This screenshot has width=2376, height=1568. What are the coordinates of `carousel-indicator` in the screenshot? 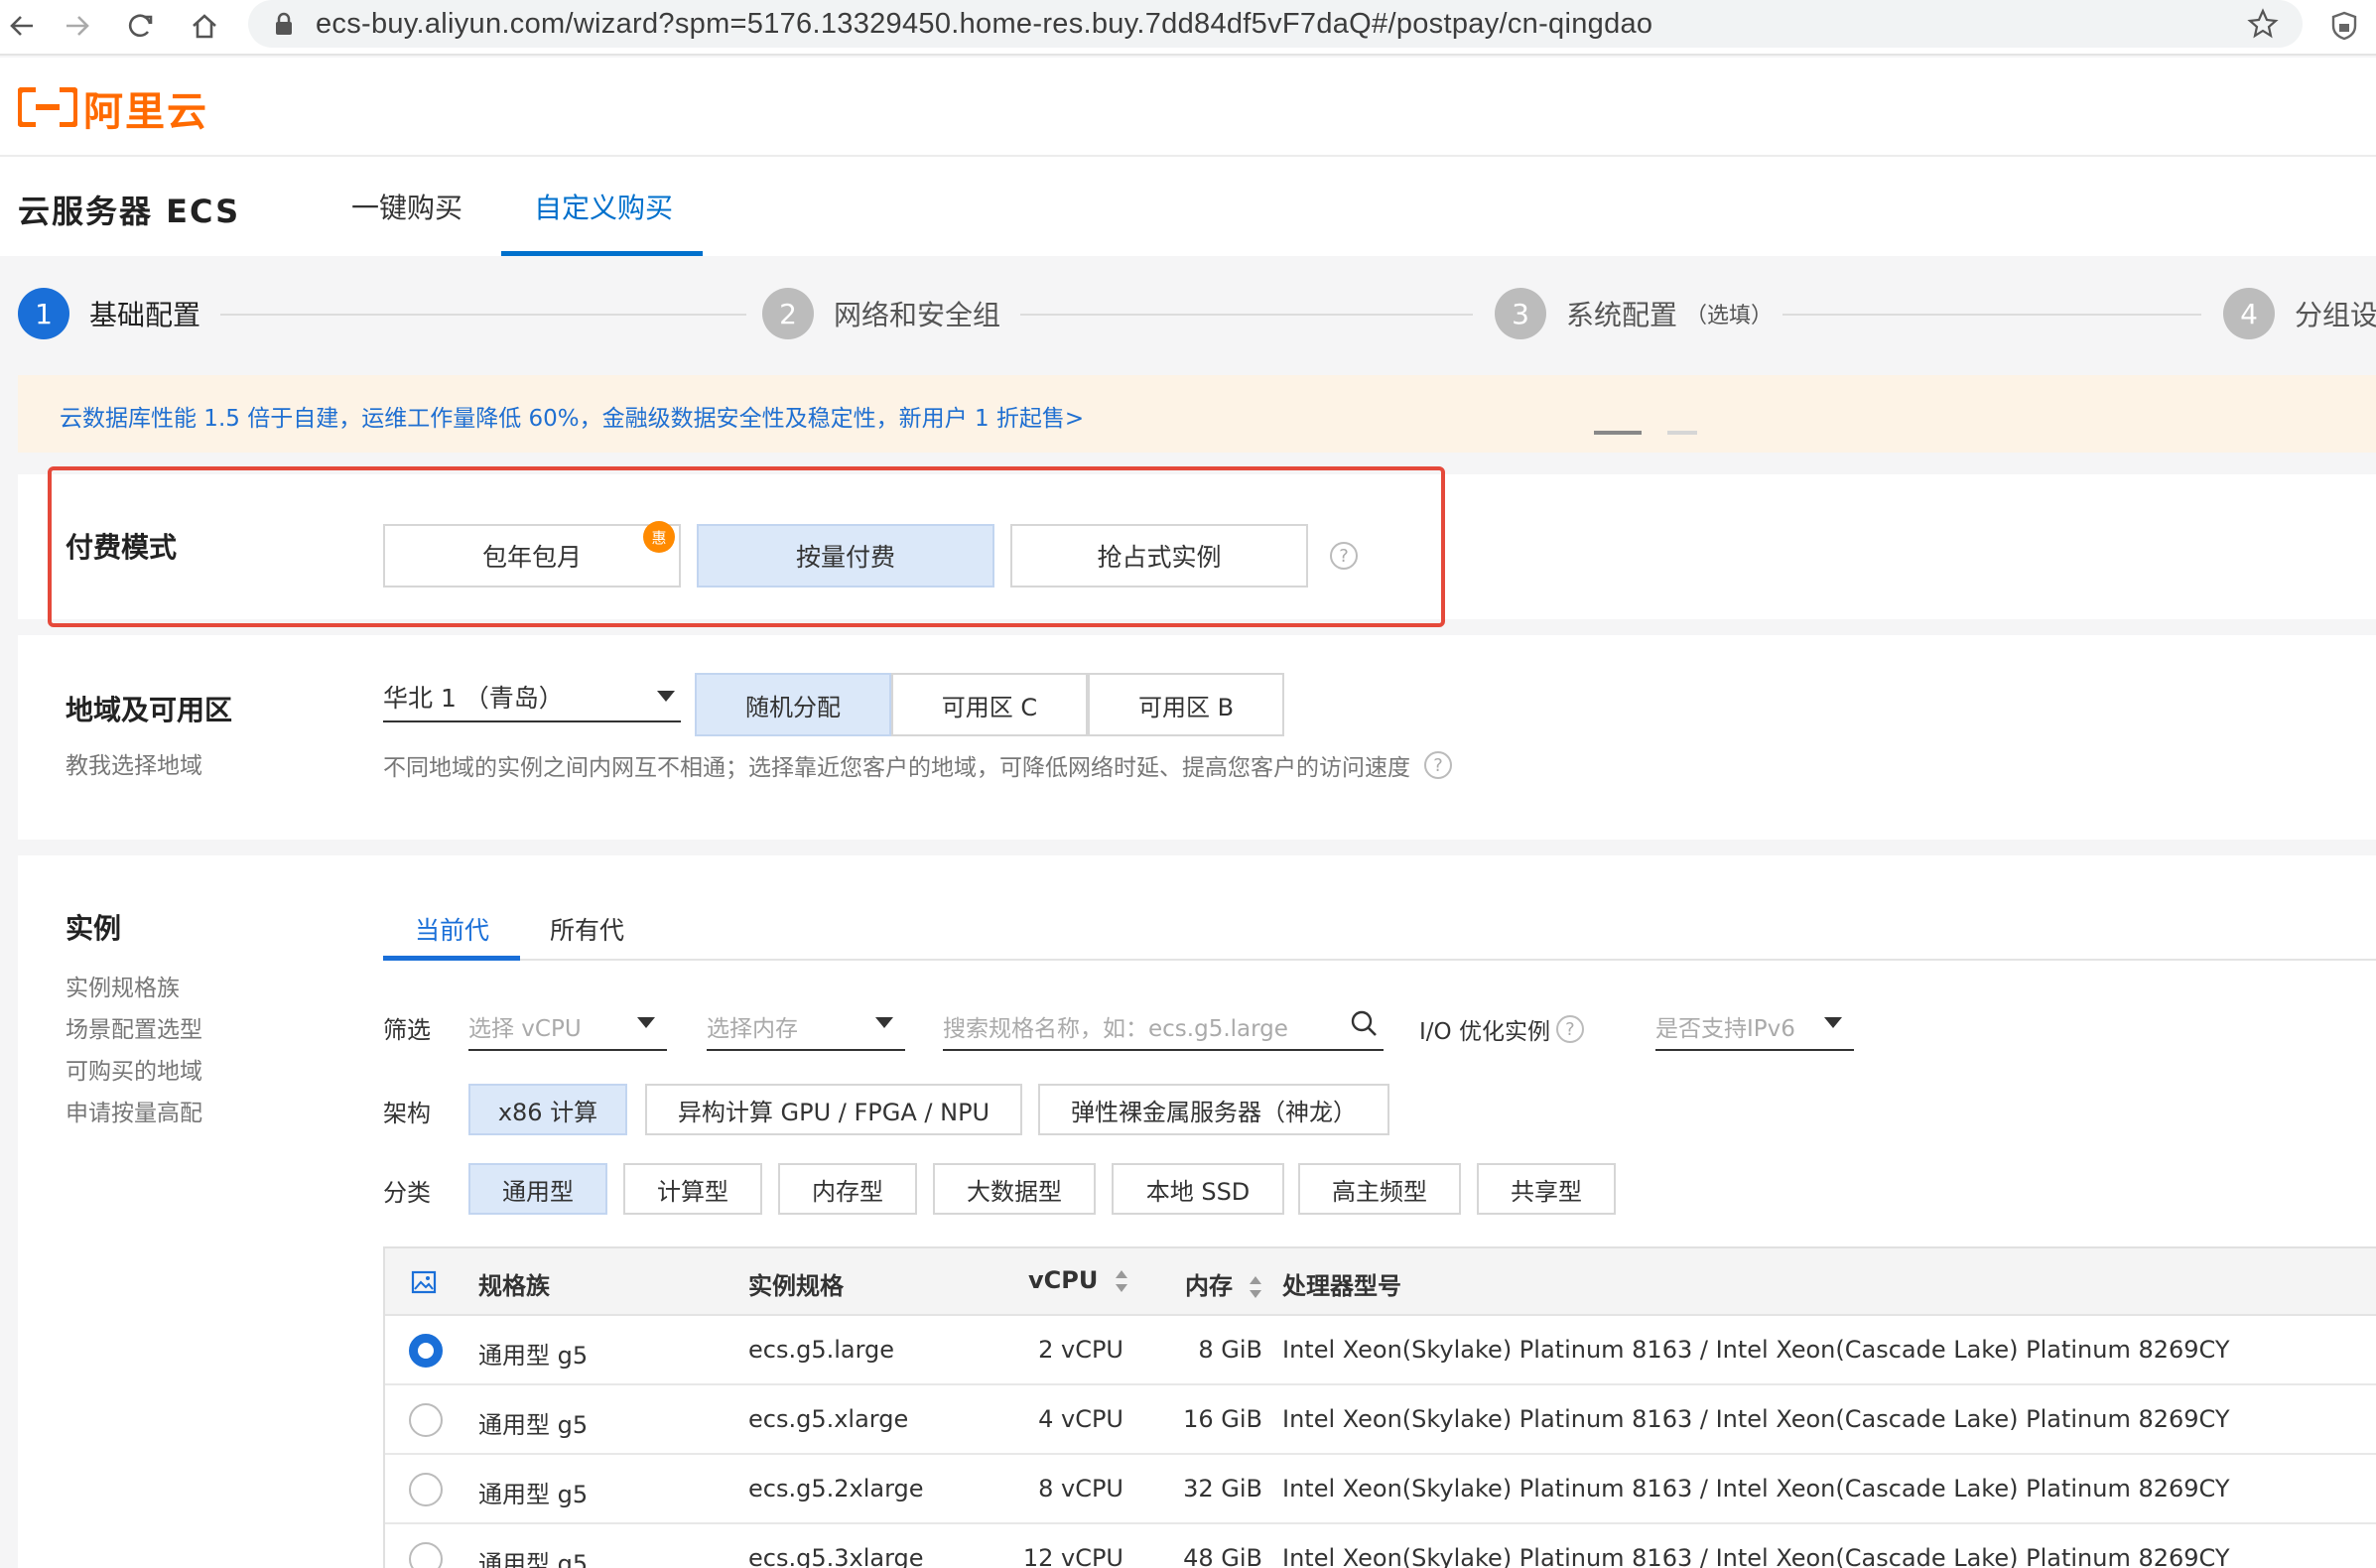 It's located at (1682, 433).